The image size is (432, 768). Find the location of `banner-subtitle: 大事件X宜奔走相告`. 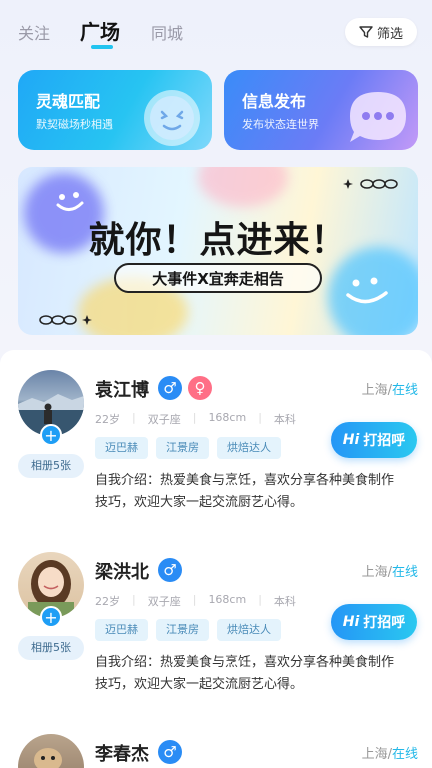

banner-subtitle: 大事件X宜奔走相告 is located at coordinates (218, 278).